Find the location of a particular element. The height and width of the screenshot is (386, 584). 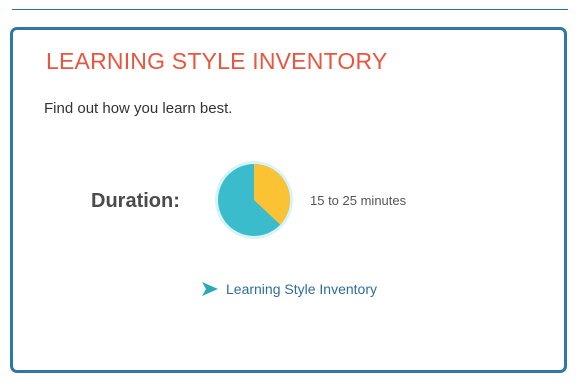

learning-style-inventory-link: Learning Style Inventory is located at coordinates (289, 289).